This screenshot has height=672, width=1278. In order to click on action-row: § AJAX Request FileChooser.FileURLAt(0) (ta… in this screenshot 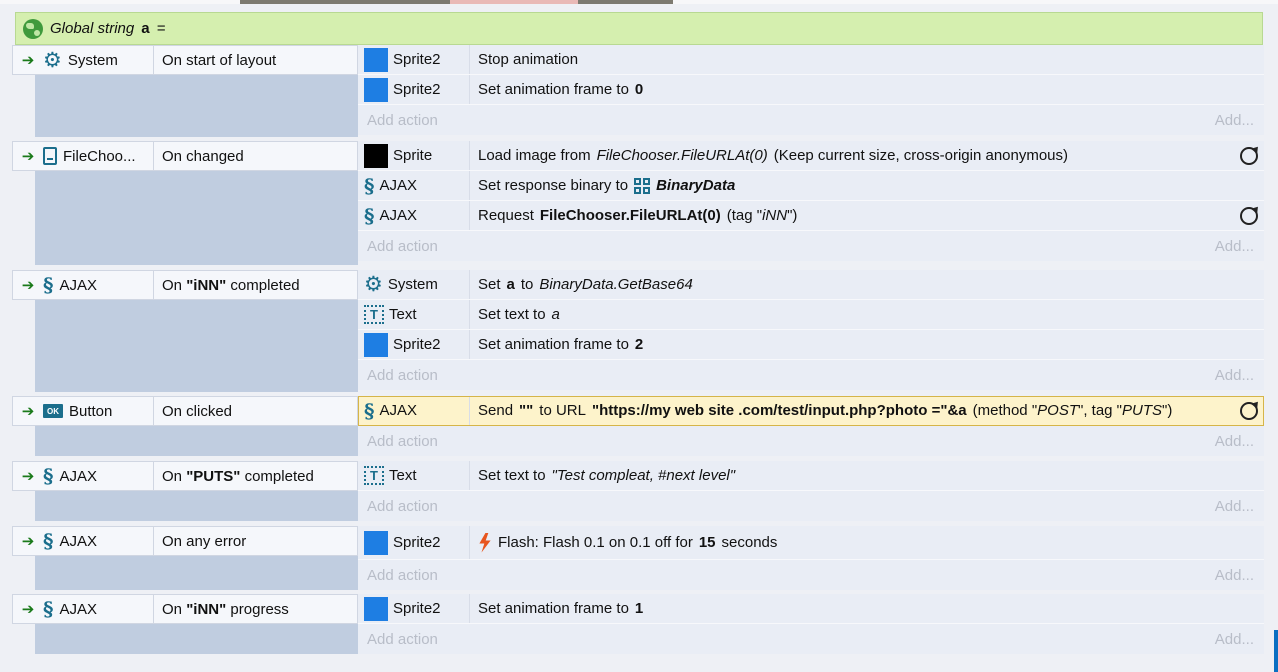, I will do `click(811, 216)`.